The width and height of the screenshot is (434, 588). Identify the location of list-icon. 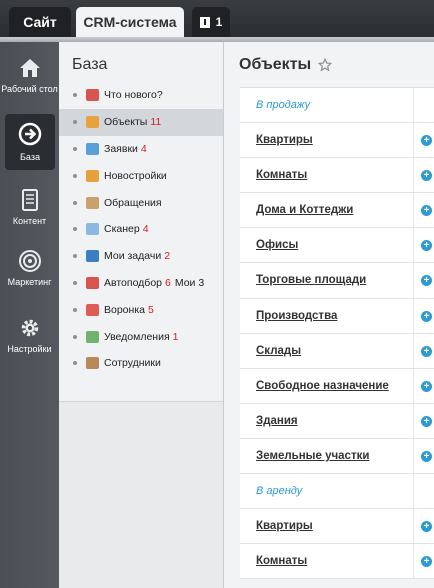
(92, 148).